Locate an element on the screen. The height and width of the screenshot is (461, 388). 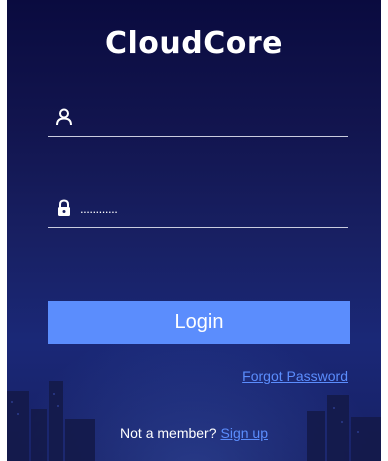
username-field is located at coordinates (198, 117).